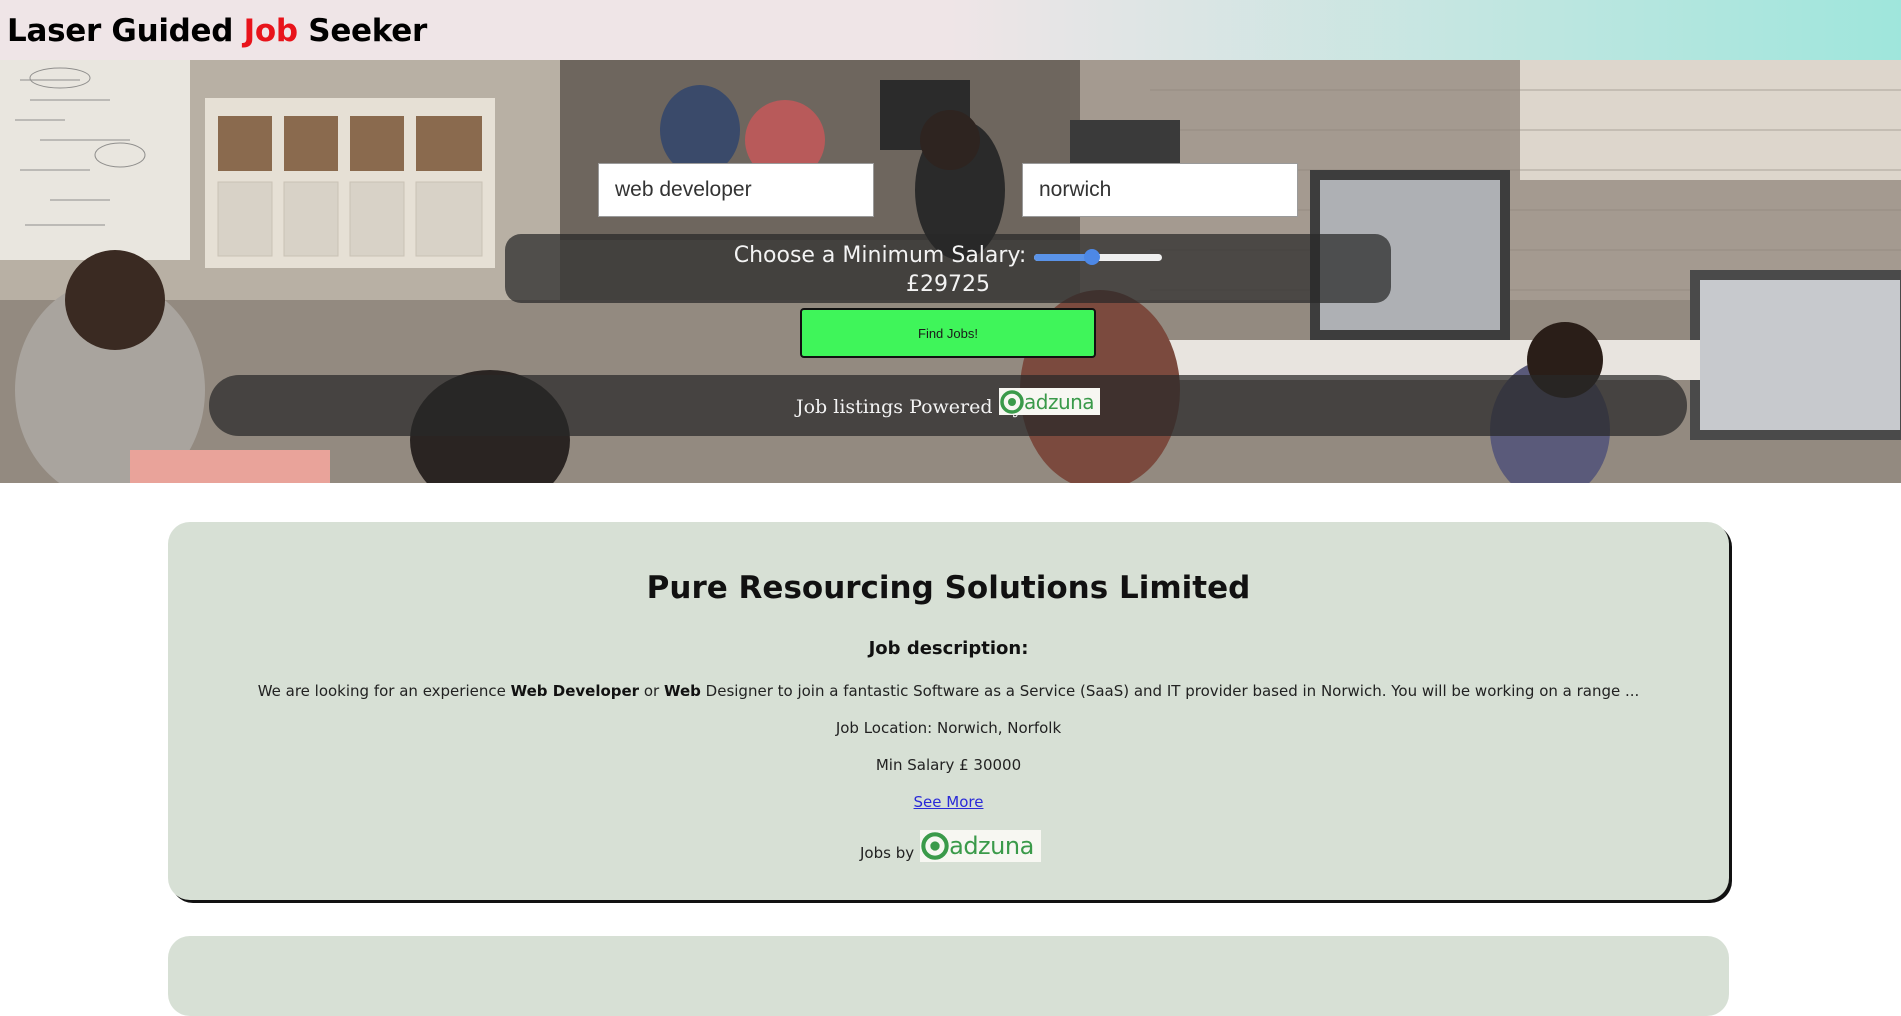 This screenshot has width=1901, height=1016. I want to click on description-bold-1: Web Developer, so click(575, 691).